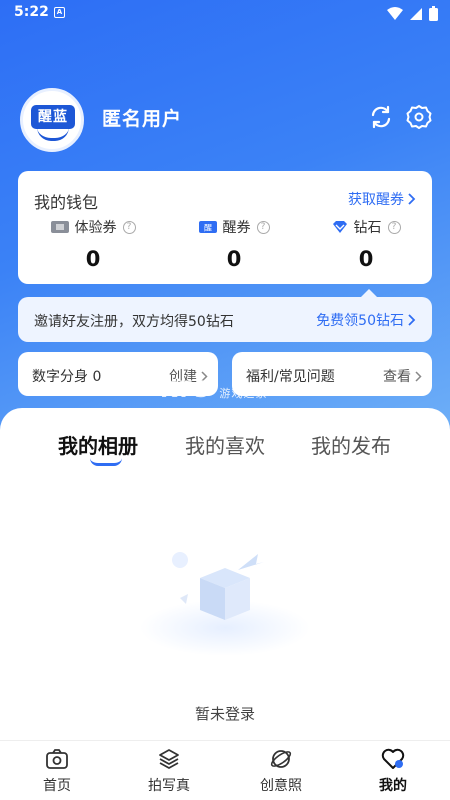 The height and width of the screenshot is (800, 450). I want to click on tab-my-likes: 我的喜欢, so click(225, 444).